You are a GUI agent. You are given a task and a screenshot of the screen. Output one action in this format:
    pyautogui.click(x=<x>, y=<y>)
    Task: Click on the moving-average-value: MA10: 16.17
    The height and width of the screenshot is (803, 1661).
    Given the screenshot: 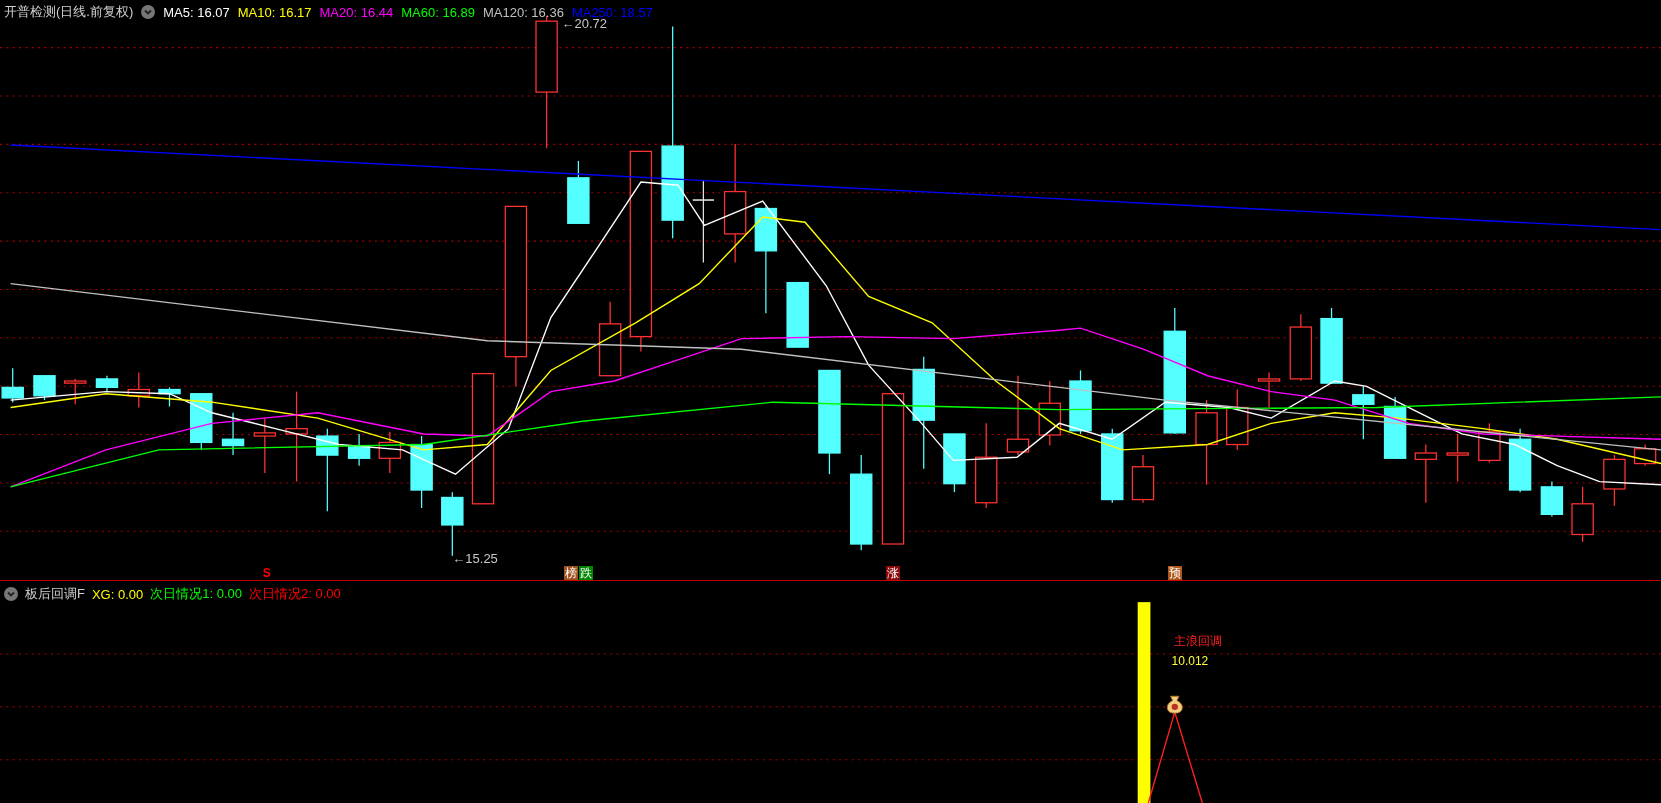 What is the action you would take?
    pyautogui.click(x=274, y=12)
    